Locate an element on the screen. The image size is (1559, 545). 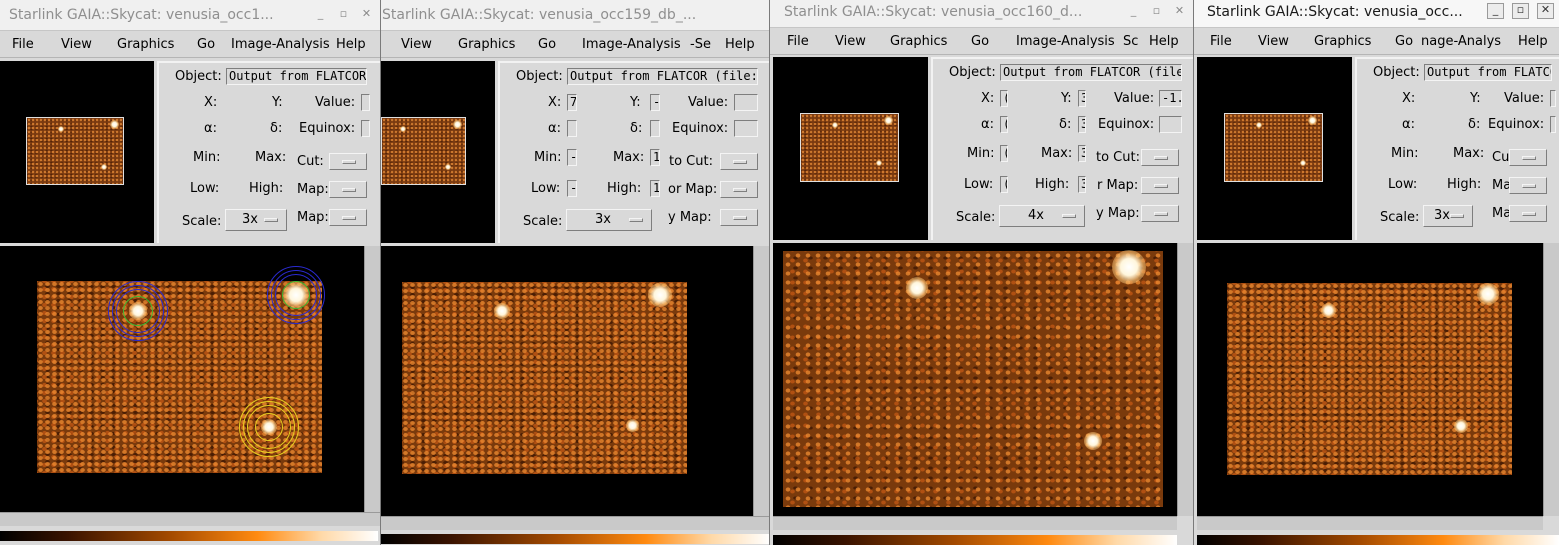
low-field: - is located at coordinates (572, 188).